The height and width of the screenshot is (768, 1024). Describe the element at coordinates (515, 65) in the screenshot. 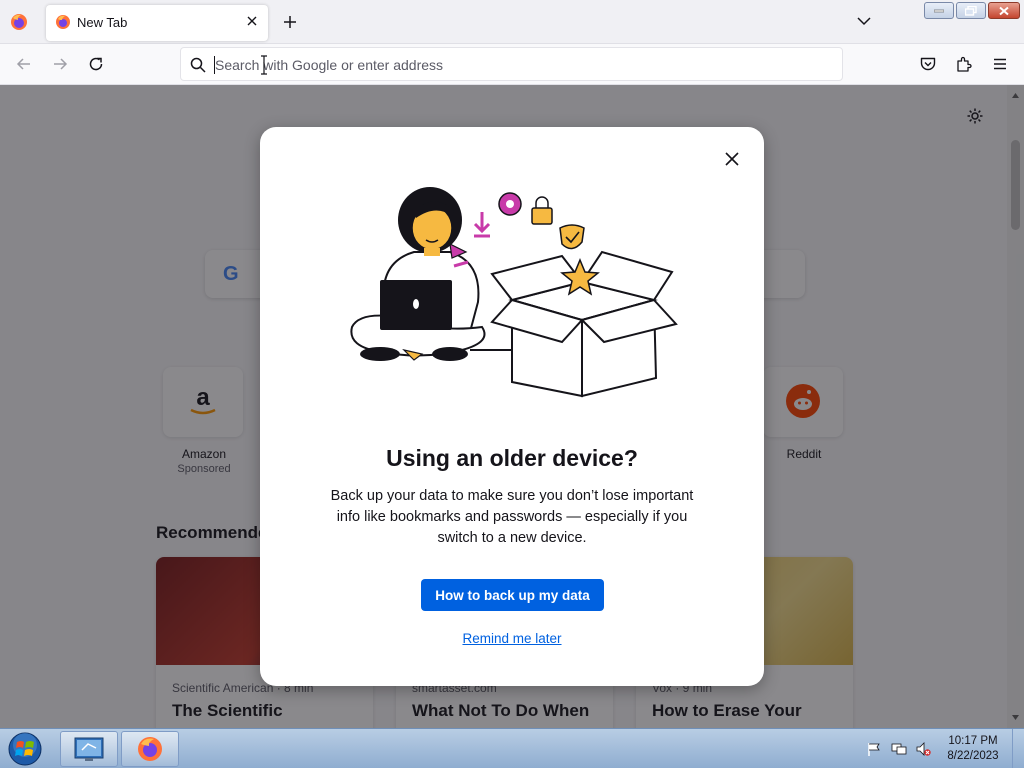

I see `url-input` at that location.